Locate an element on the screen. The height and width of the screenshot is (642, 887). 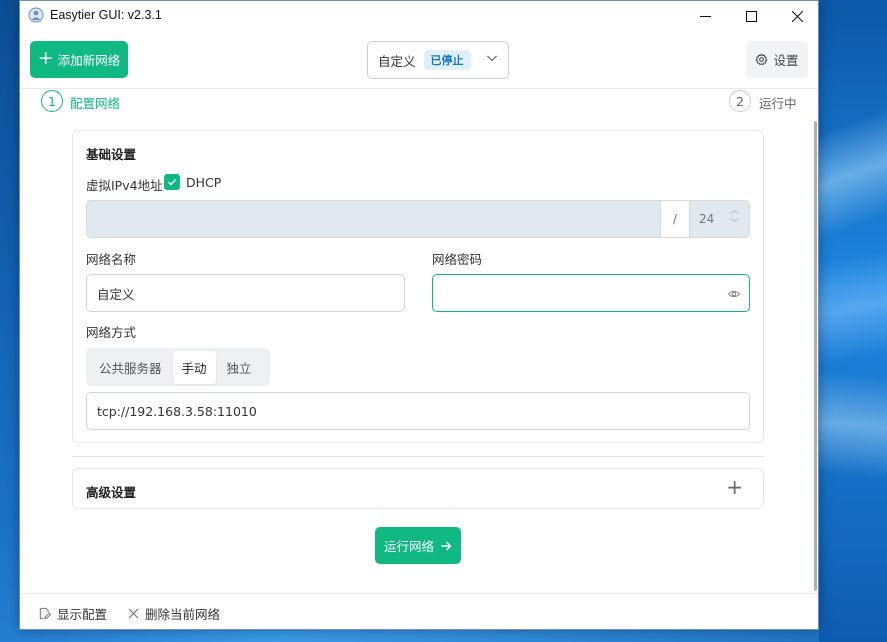
status-badge: 已停止 is located at coordinates (447, 60).